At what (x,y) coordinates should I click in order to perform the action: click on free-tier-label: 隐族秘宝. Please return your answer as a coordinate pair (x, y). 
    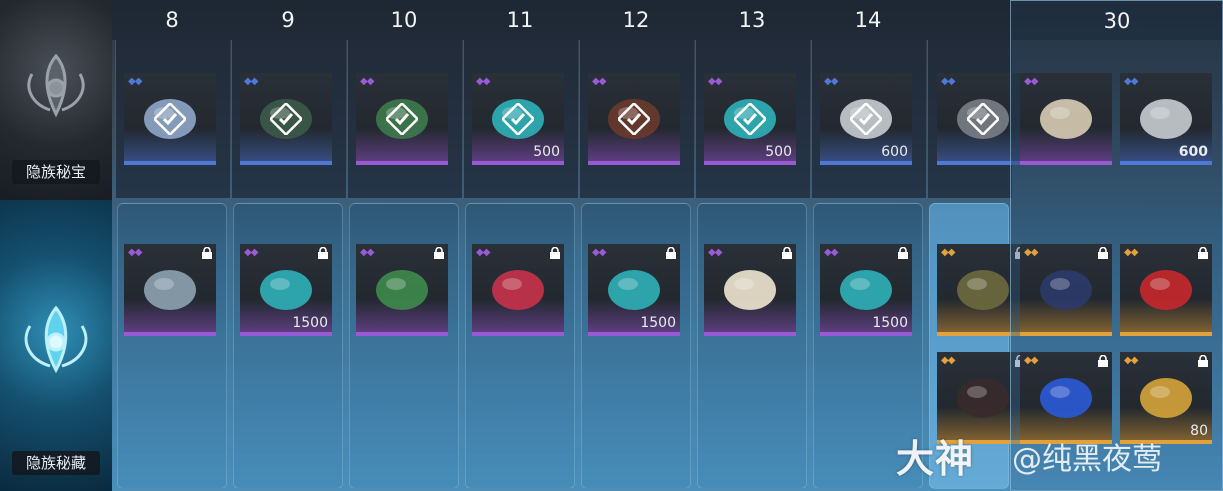
    Looking at the image, I should click on (56, 172).